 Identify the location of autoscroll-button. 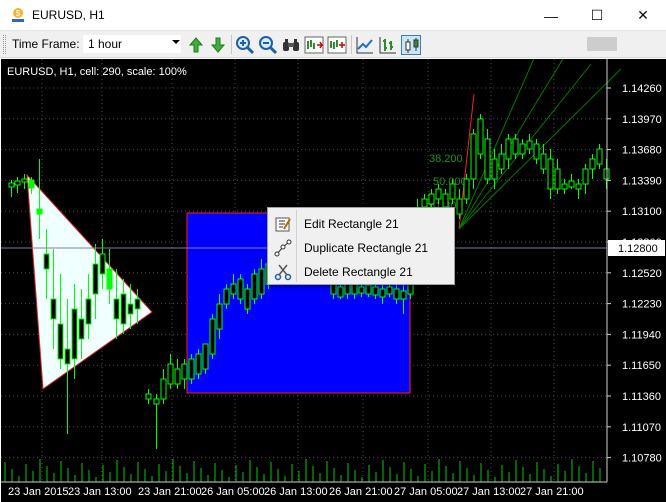
(337, 45).